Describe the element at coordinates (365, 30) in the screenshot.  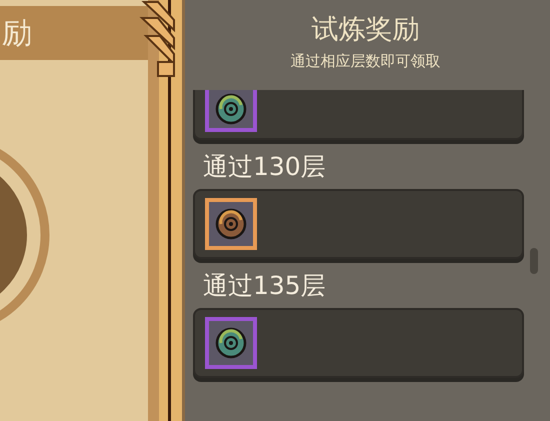
I see `panel-title: 试炼奖励` at that location.